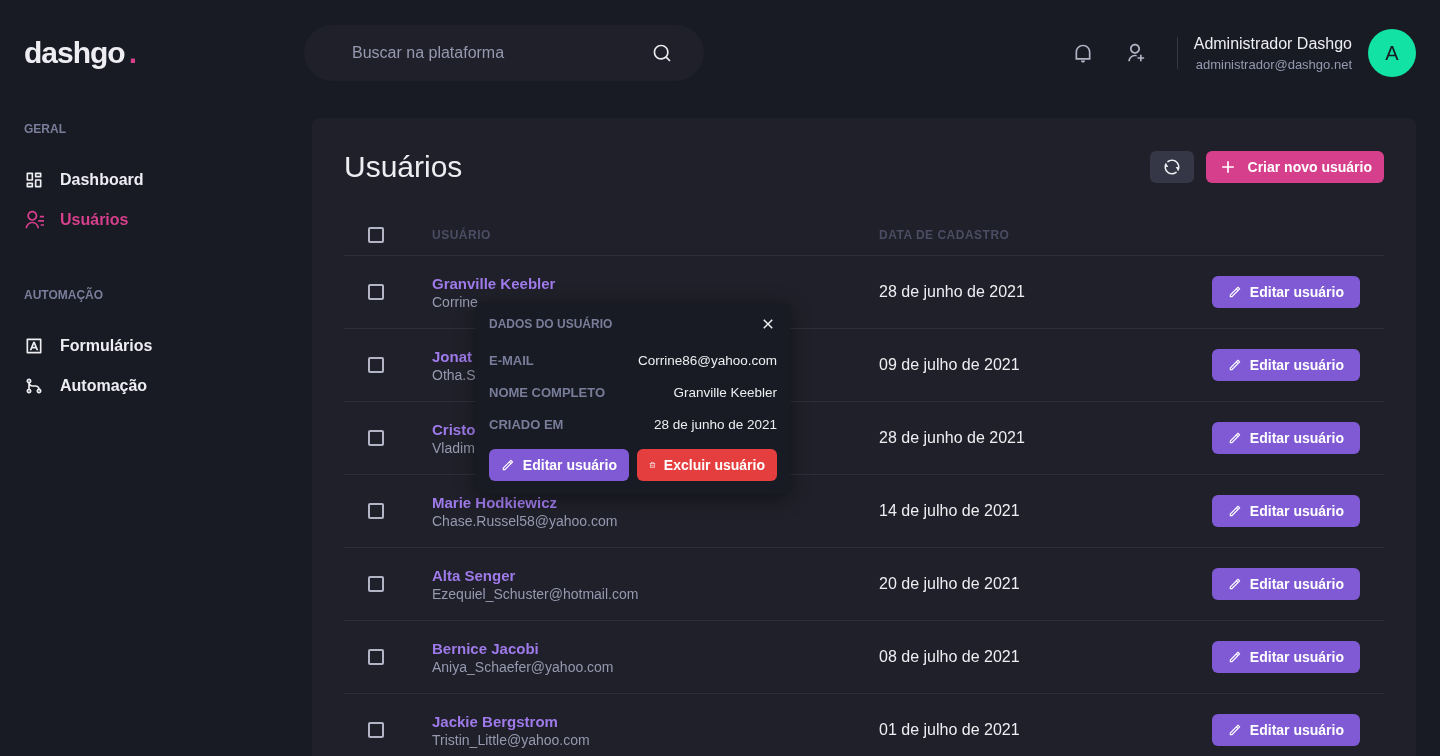 Image resolution: width=1440 pixels, height=756 pixels. Describe the element at coordinates (84, 180) in the screenshot. I see `nav-item: Dashboard` at that location.